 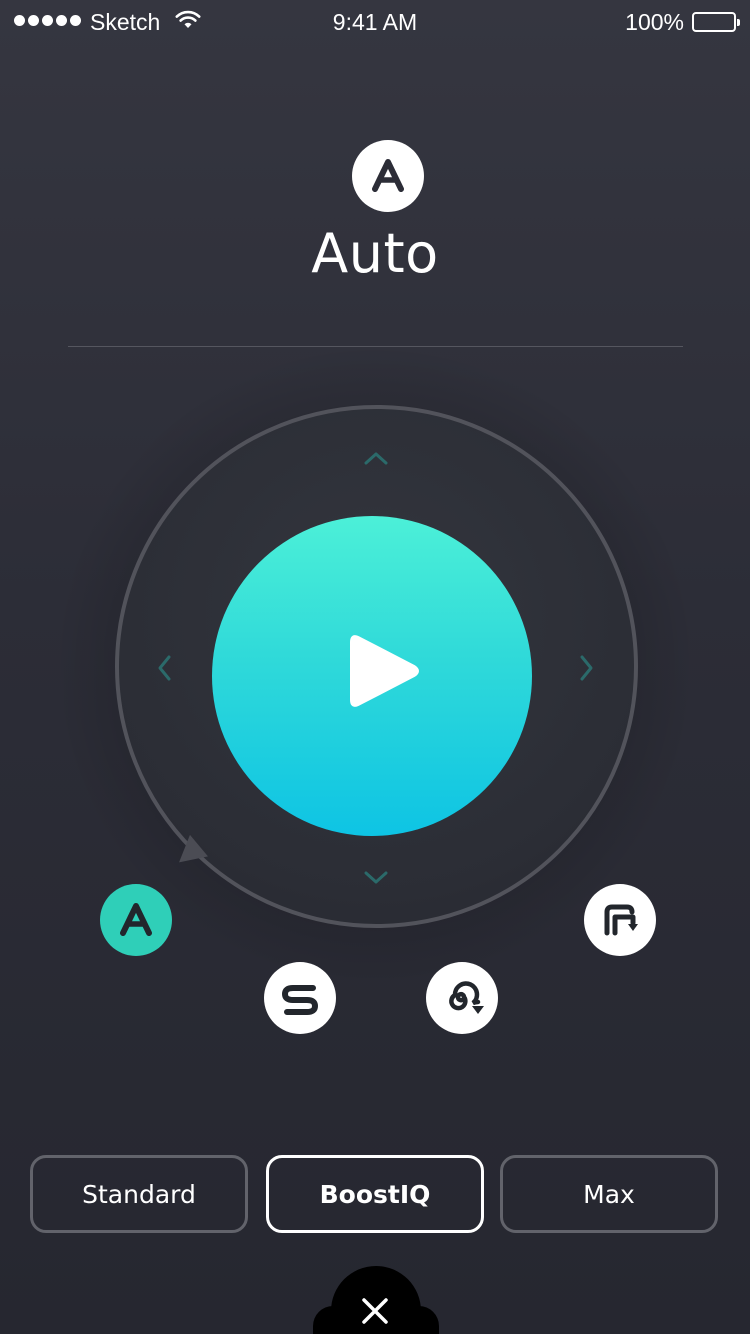 I want to click on mode-title: Auto, so click(x=375, y=253).